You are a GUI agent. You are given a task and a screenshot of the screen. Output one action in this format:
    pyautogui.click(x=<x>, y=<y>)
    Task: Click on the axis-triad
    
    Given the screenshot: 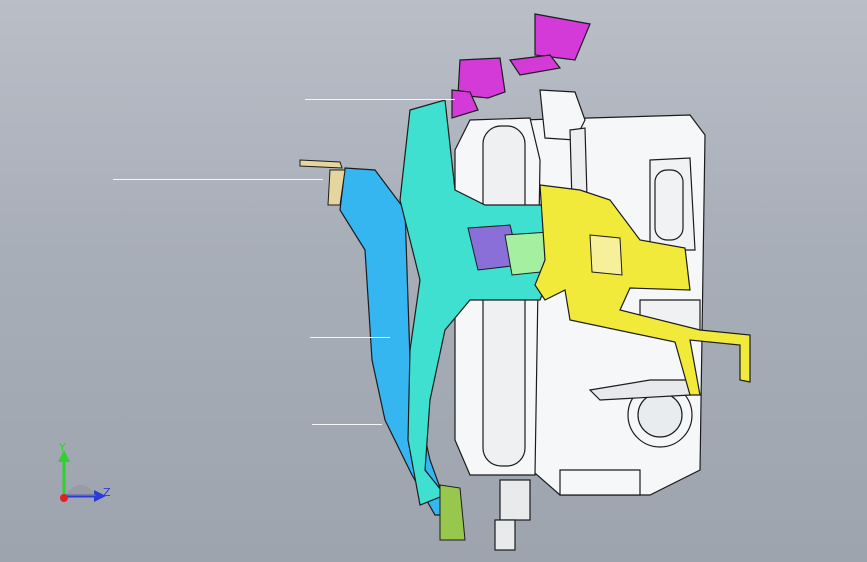 What is the action you would take?
    pyautogui.click(x=84, y=478)
    